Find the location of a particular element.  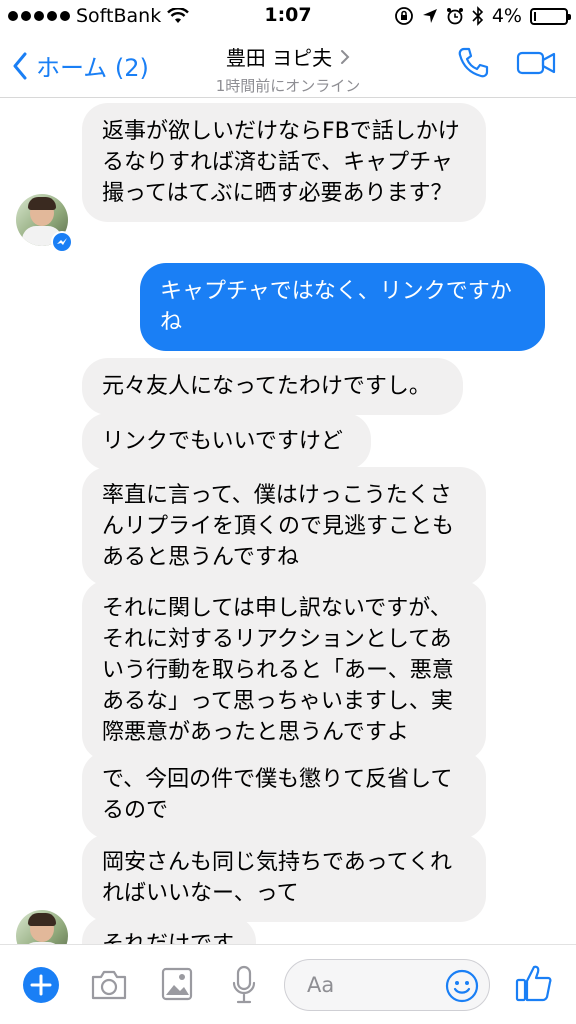

conversation-header: ホーム (2) 豊田 ヨピ夫 1時間前にオンライン is located at coordinates (288, 66).